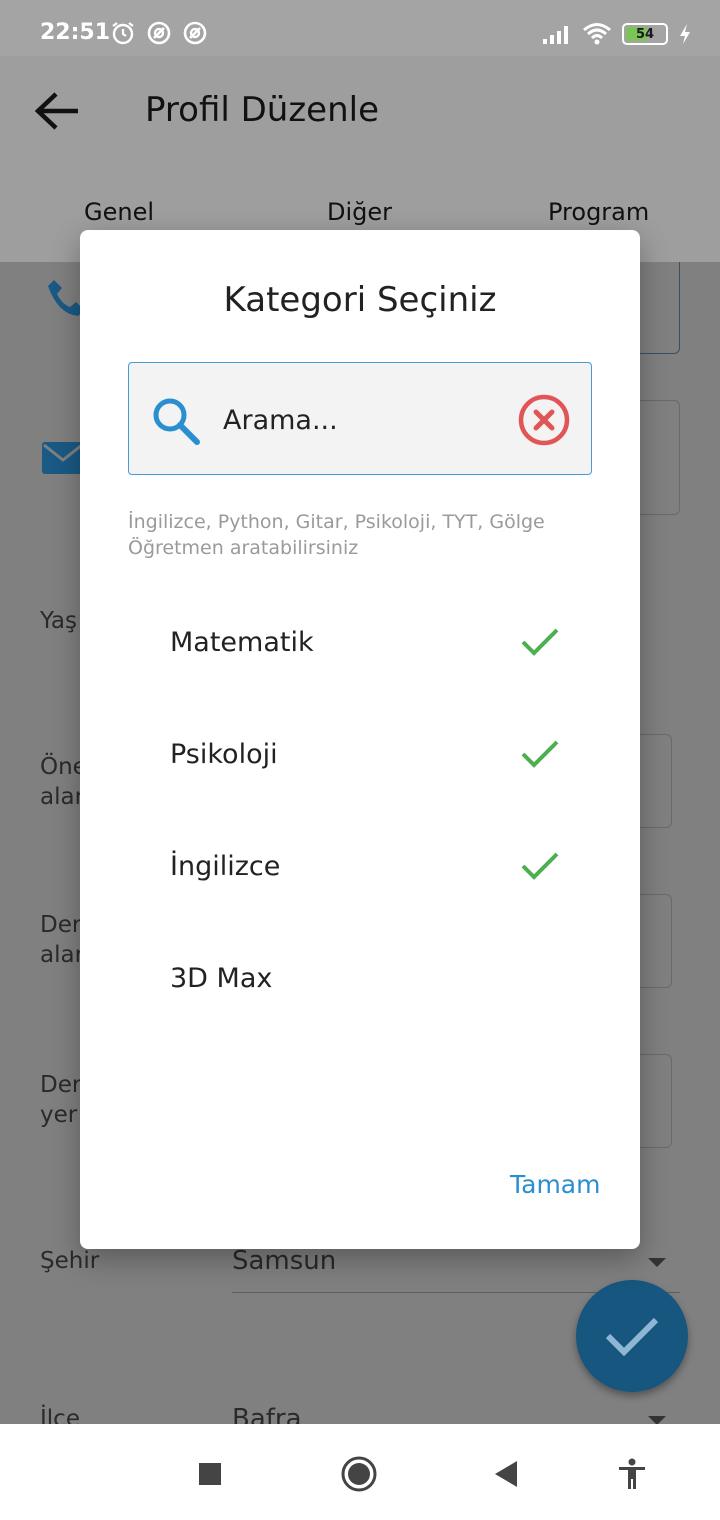  Describe the element at coordinates (225, 866) in the screenshot. I see `category-label: İngilizce` at that location.